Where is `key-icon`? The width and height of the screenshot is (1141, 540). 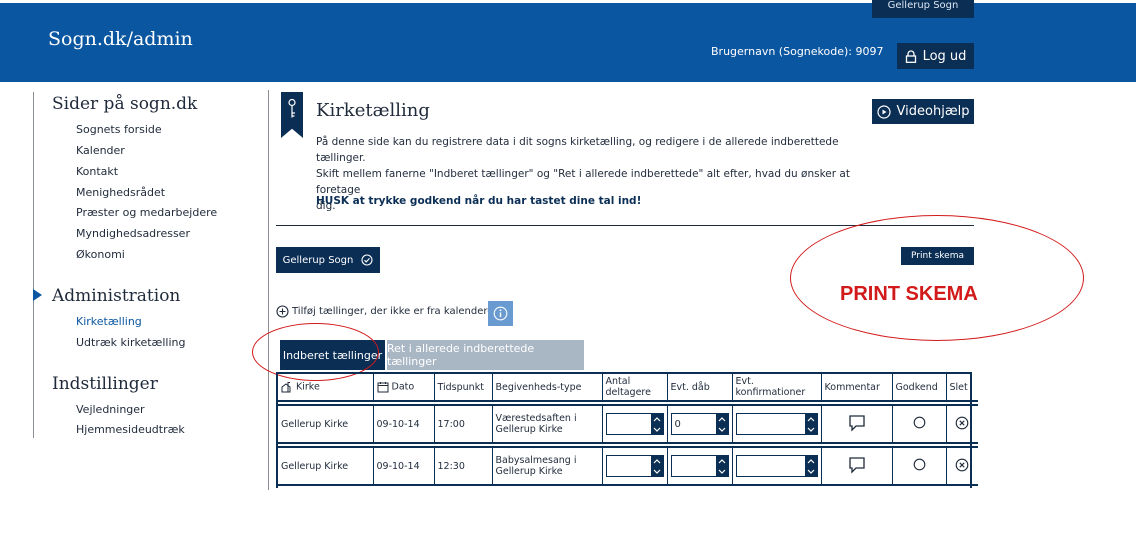
key-icon is located at coordinates (292, 108).